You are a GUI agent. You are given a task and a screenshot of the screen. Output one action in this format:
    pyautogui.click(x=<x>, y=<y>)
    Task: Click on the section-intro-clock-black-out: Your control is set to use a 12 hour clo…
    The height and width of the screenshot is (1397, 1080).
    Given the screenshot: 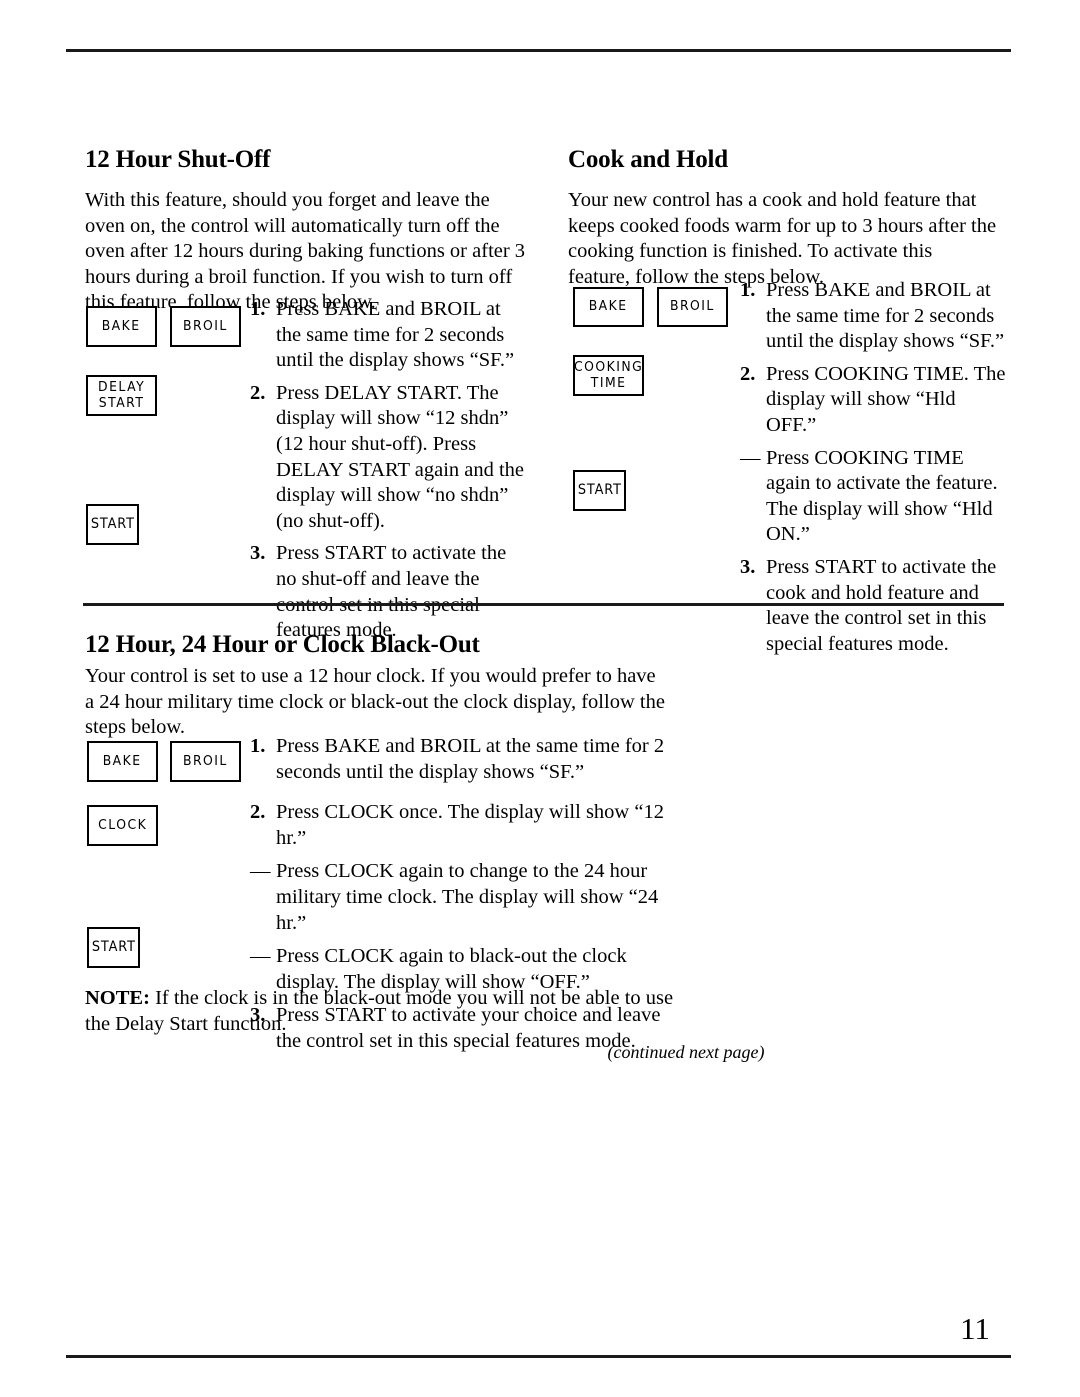 What is the action you would take?
    pyautogui.click(x=375, y=702)
    